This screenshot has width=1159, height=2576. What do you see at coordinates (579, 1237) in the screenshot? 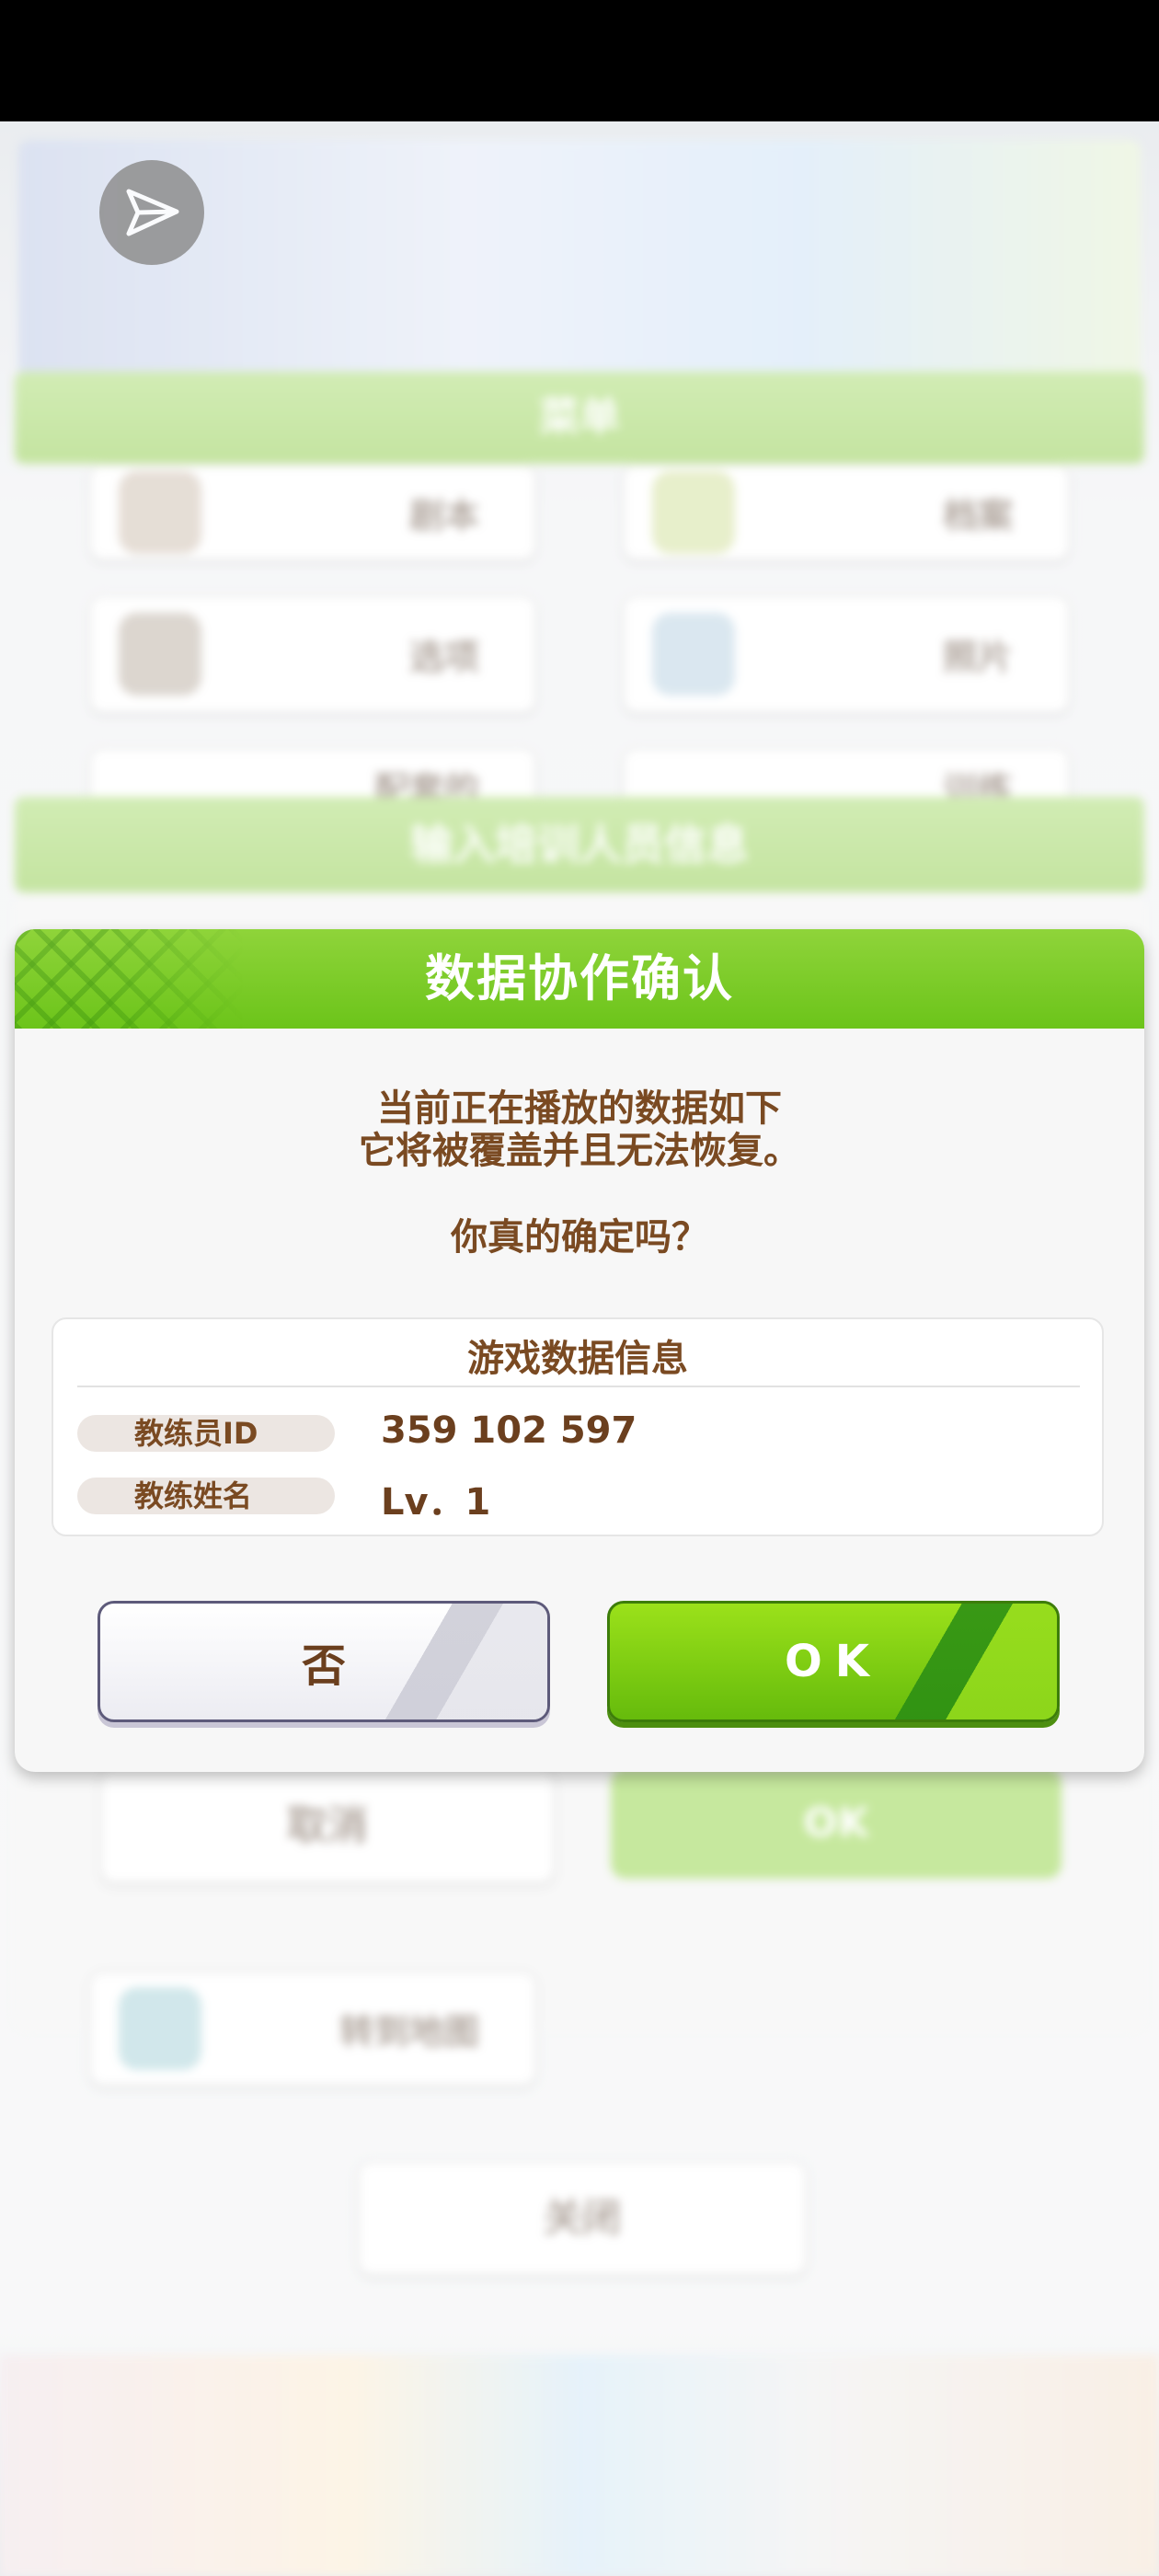
I see `dialog-question: 你真的确定吗？` at bounding box center [579, 1237].